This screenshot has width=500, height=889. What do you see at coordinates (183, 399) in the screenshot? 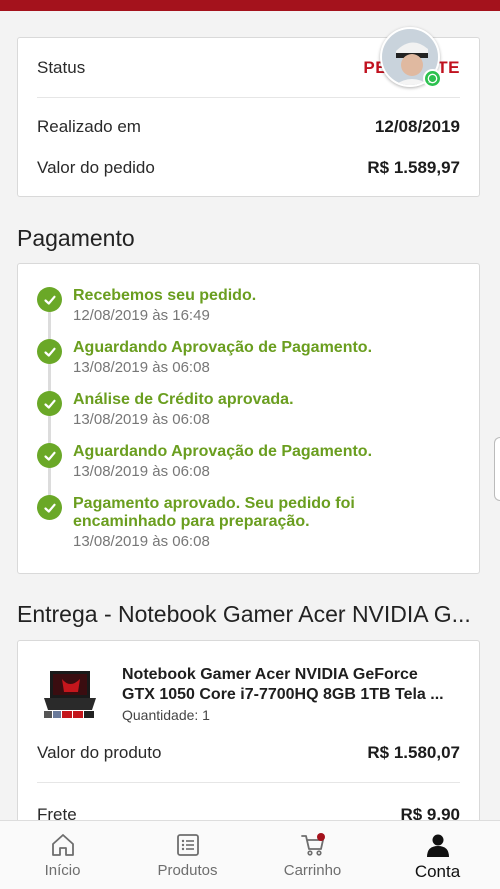
I see `step-title: Análise de Crédito aprovada.` at bounding box center [183, 399].